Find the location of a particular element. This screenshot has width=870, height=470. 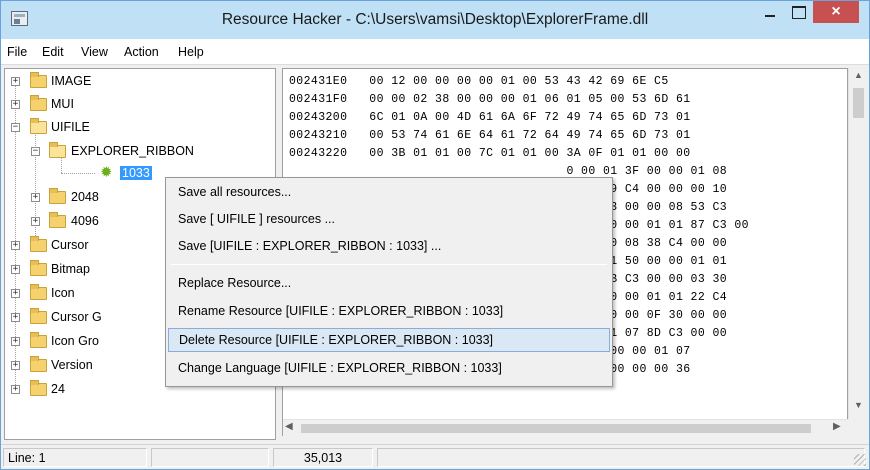

menu-edit: Edit is located at coordinates (53, 52).